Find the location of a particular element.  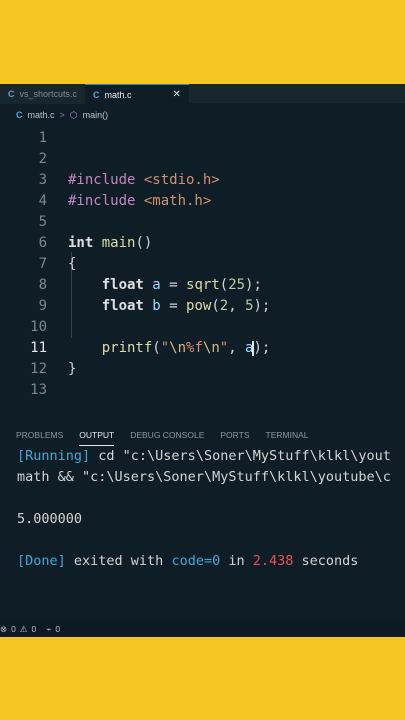

code-token: () is located at coordinates (144, 243).